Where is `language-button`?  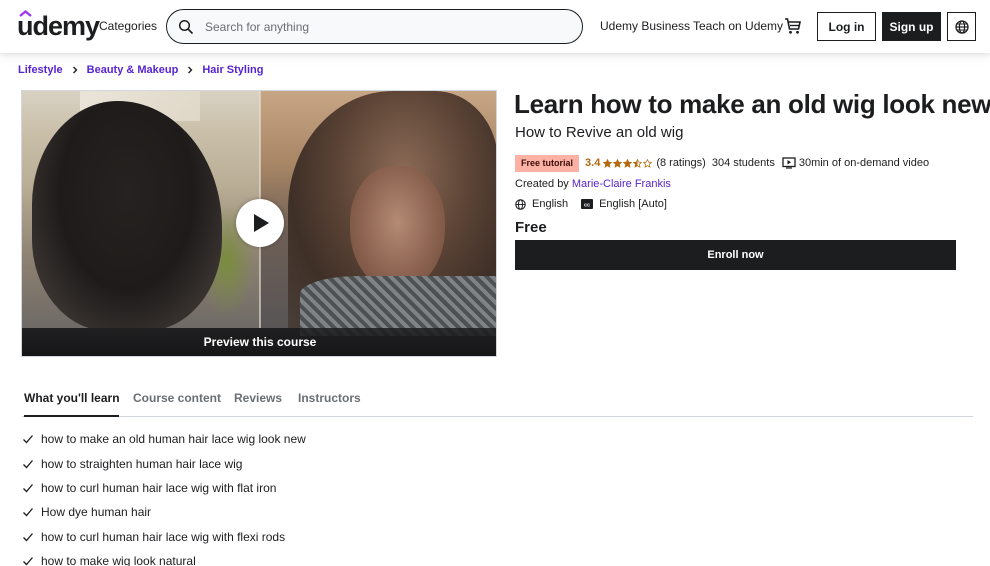 language-button is located at coordinates (961, 26).